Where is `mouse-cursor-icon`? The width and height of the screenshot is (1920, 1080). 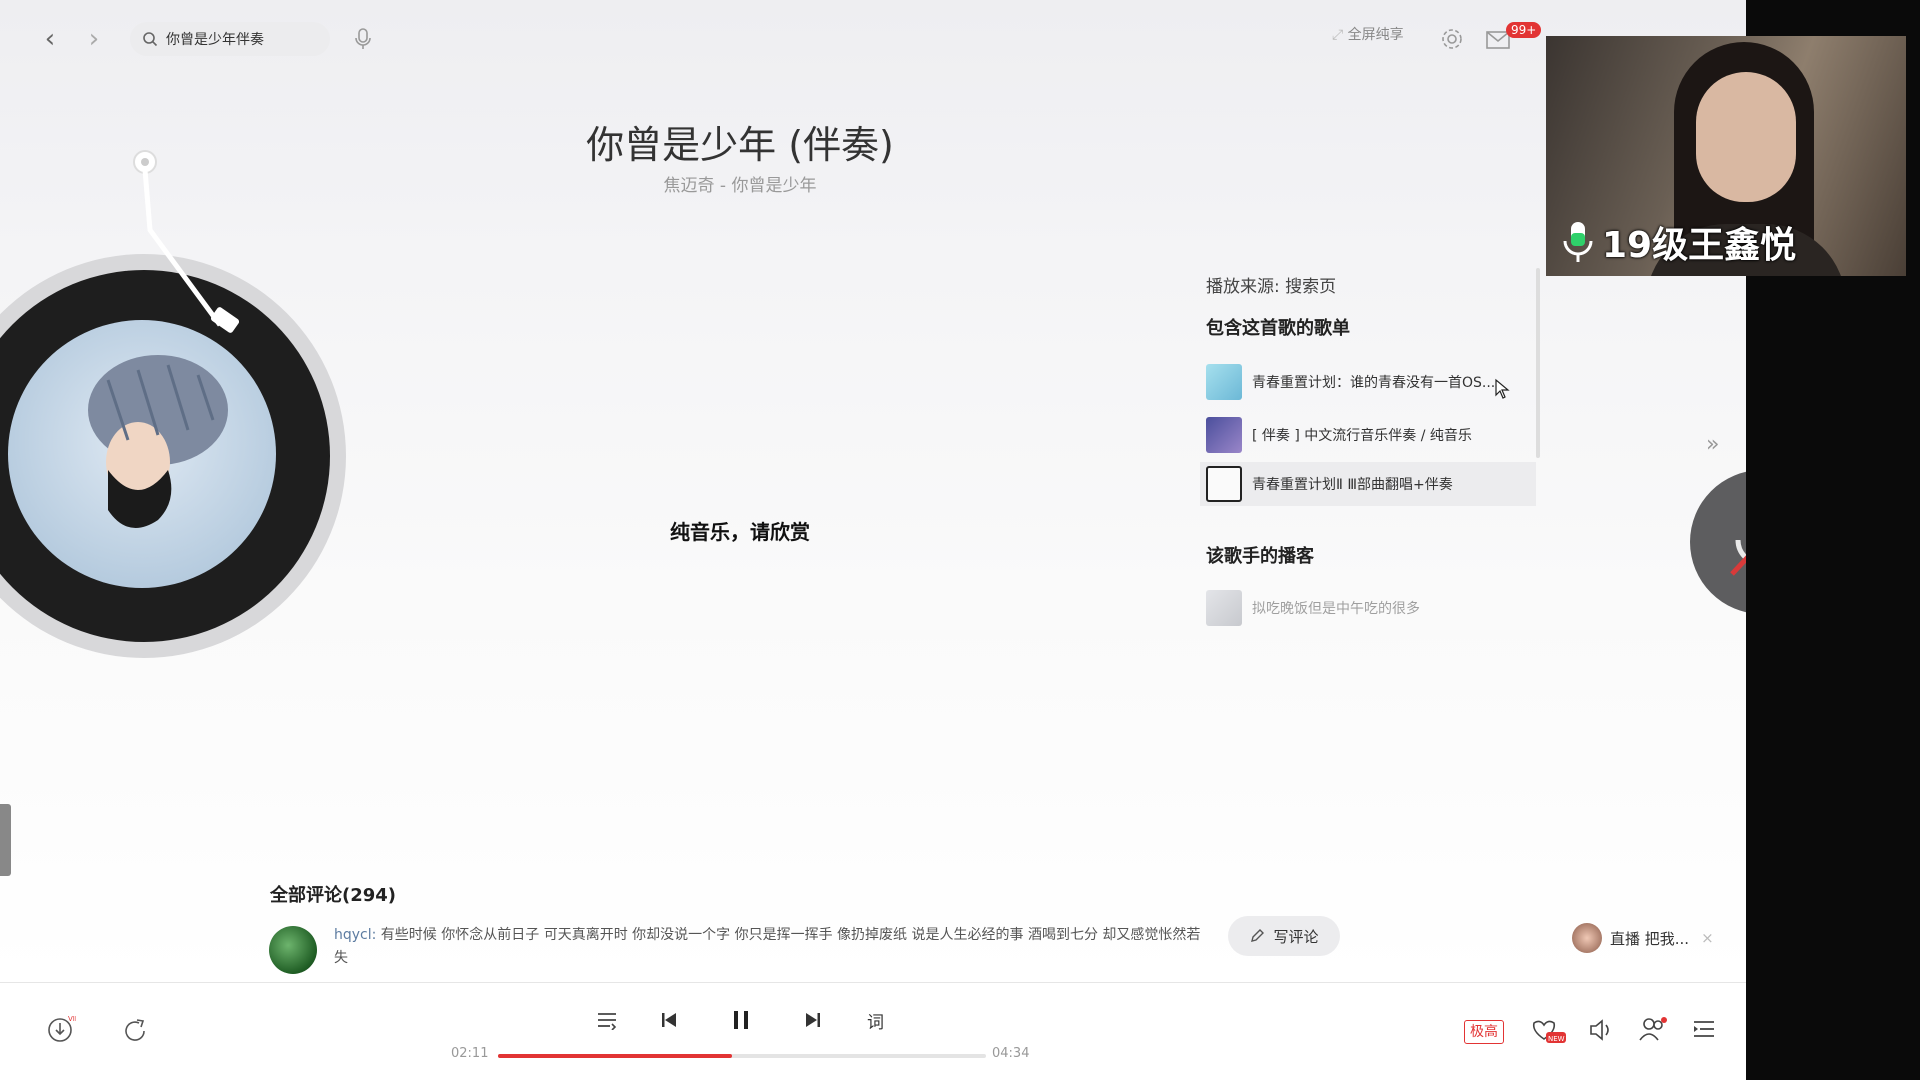 mouse-cursor-icon is located at coordinates (1502, 388).